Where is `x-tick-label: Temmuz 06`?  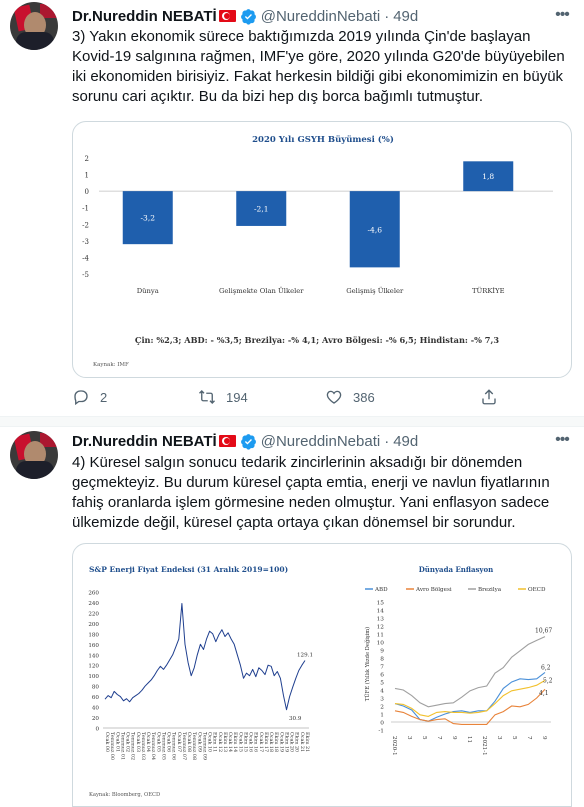
x-tick-label: Temmuz 06 is located at coordinates (174, 746).